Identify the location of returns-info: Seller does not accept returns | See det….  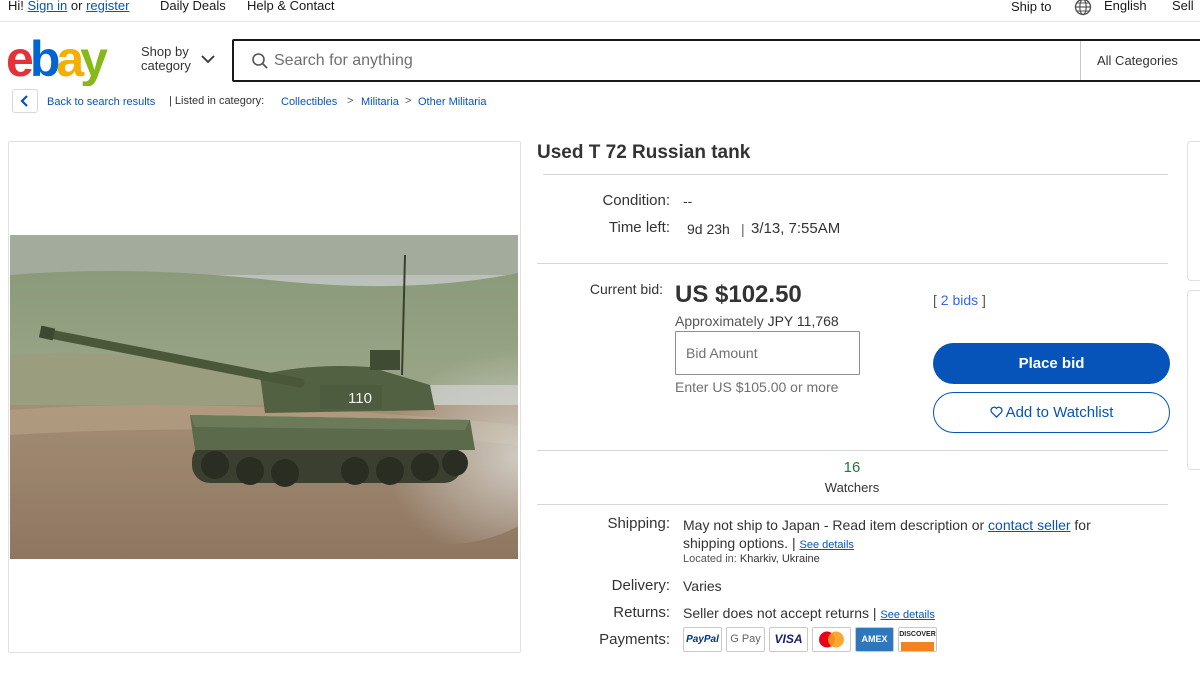
(809, 613).